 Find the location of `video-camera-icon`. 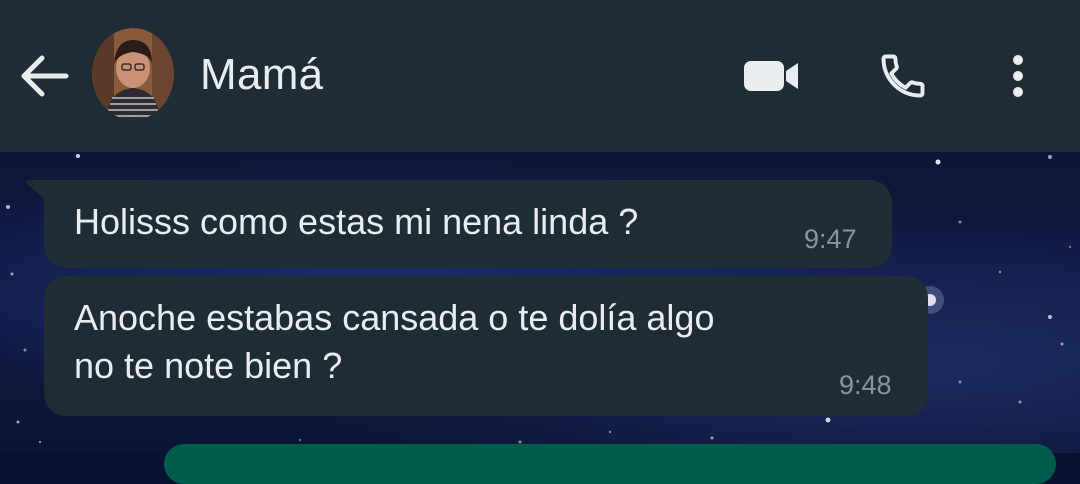

video-camera-icon is located at coordinates (771, 76).